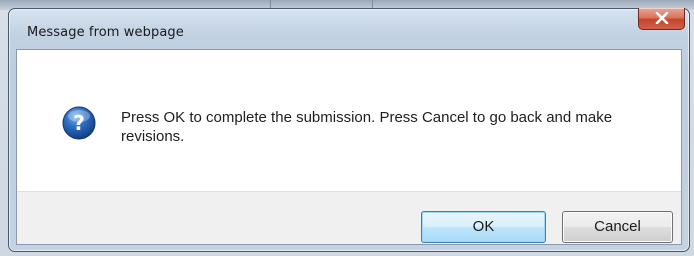 Image resolution: width=694 pixels, height=256 pixels. I want to click on close-button, so click(661, 19).